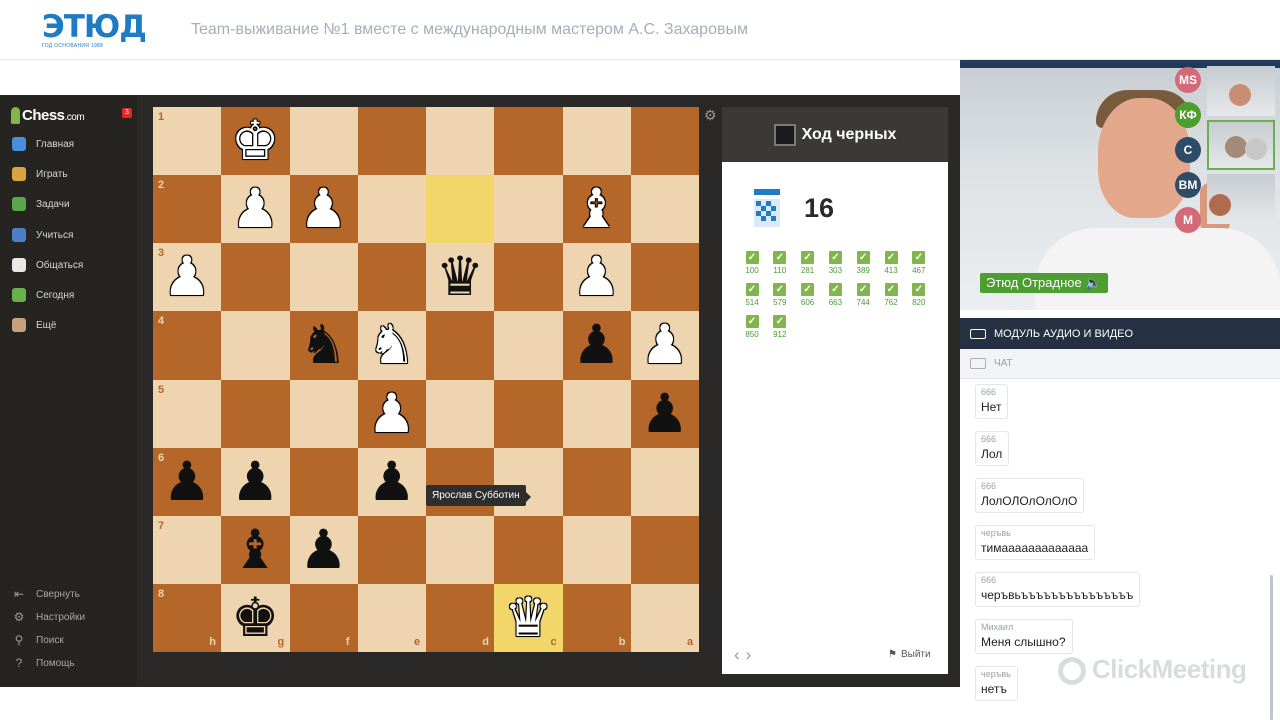  What do you see at coordinates (528, 618) in the screenshot?
I see `white-queen-icon: ♛` at bounding box center [528, 618].